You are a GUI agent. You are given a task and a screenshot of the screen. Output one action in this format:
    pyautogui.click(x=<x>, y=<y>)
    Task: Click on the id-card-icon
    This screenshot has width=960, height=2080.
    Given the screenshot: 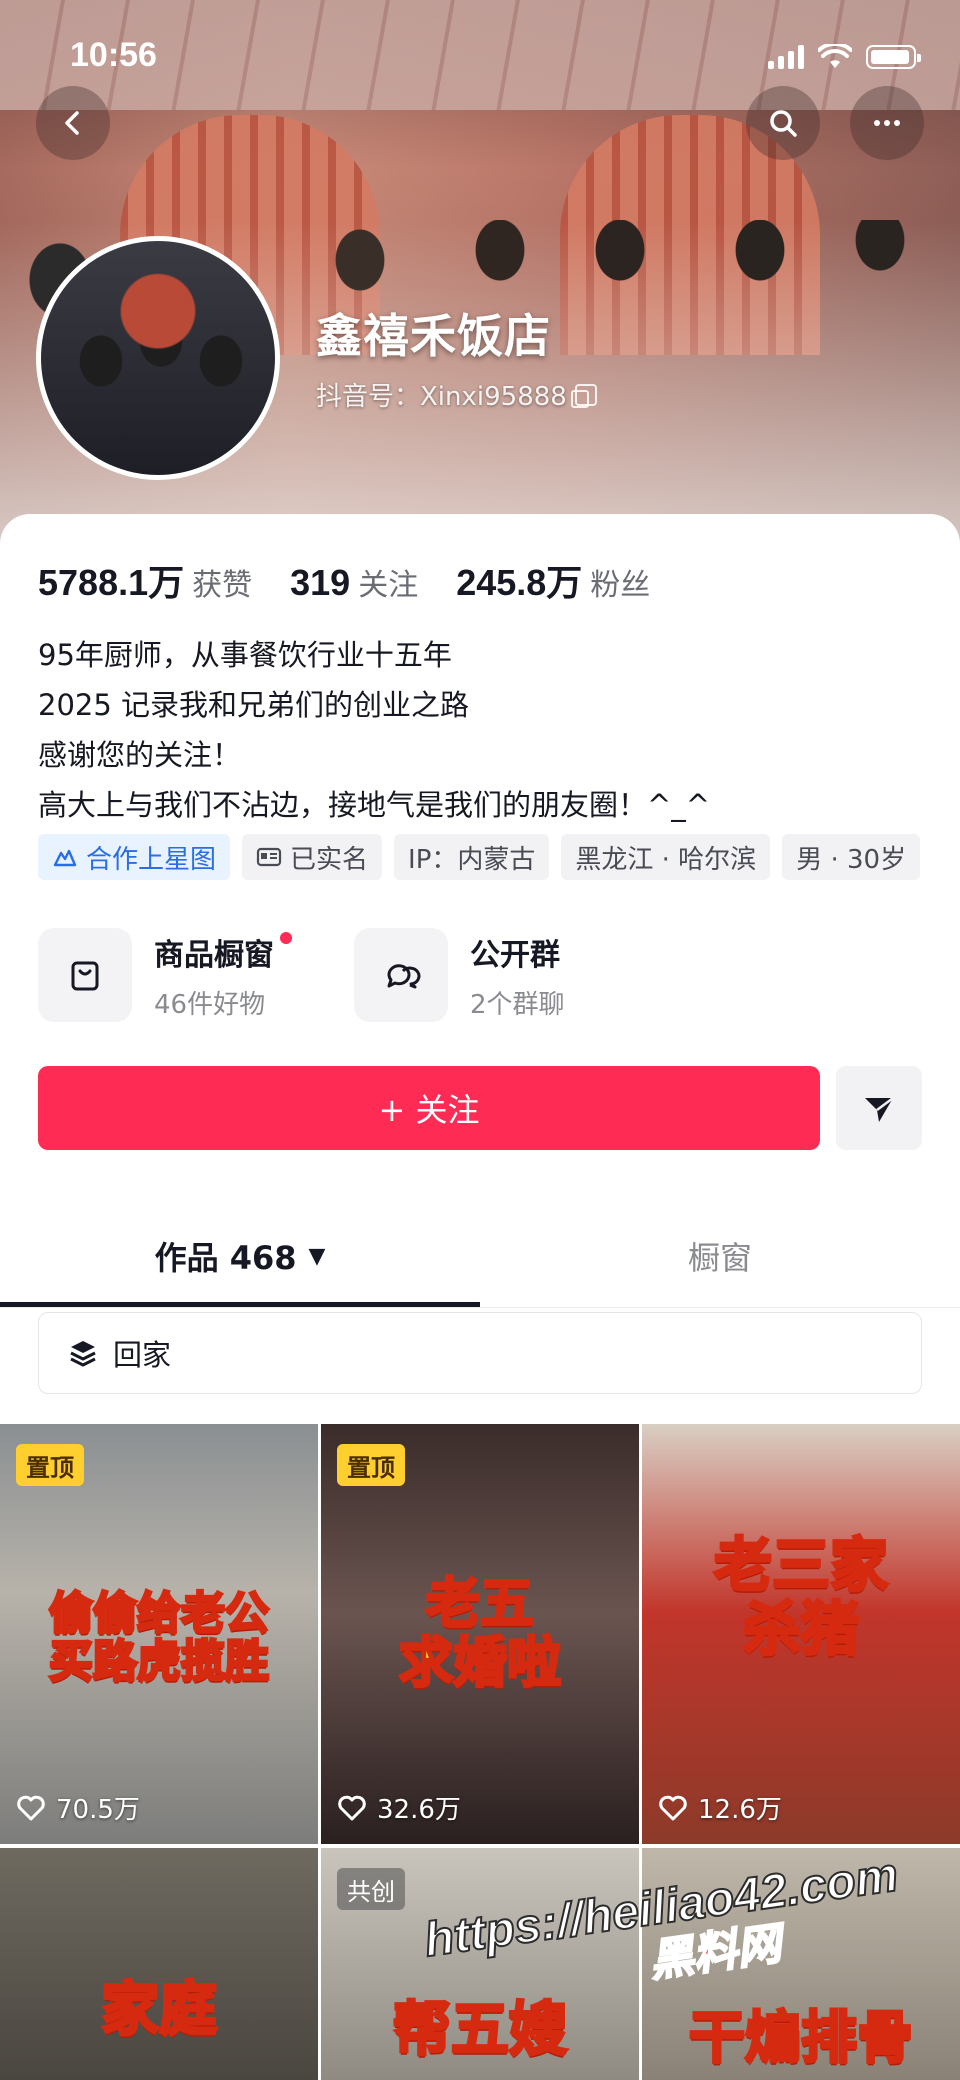 What is the action you would take?
    pyautogui.click(x=269, y=857)
    